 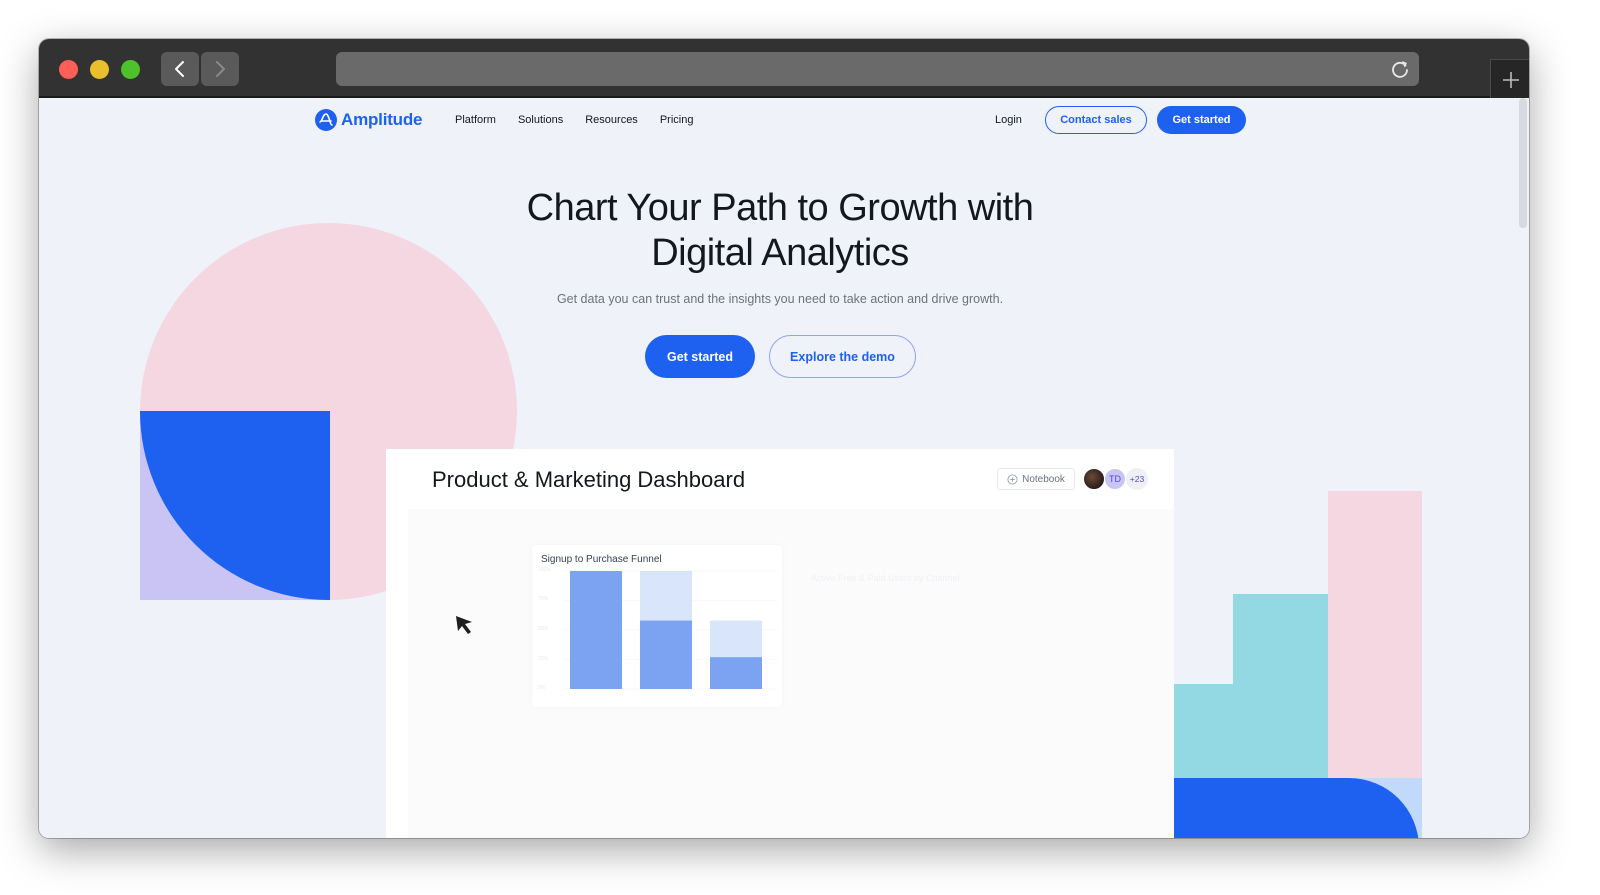 What do you see at coordinates (1296, 808) in the screenshot?
I see `decorative-blue-base` at bounding box center [1296, 808].